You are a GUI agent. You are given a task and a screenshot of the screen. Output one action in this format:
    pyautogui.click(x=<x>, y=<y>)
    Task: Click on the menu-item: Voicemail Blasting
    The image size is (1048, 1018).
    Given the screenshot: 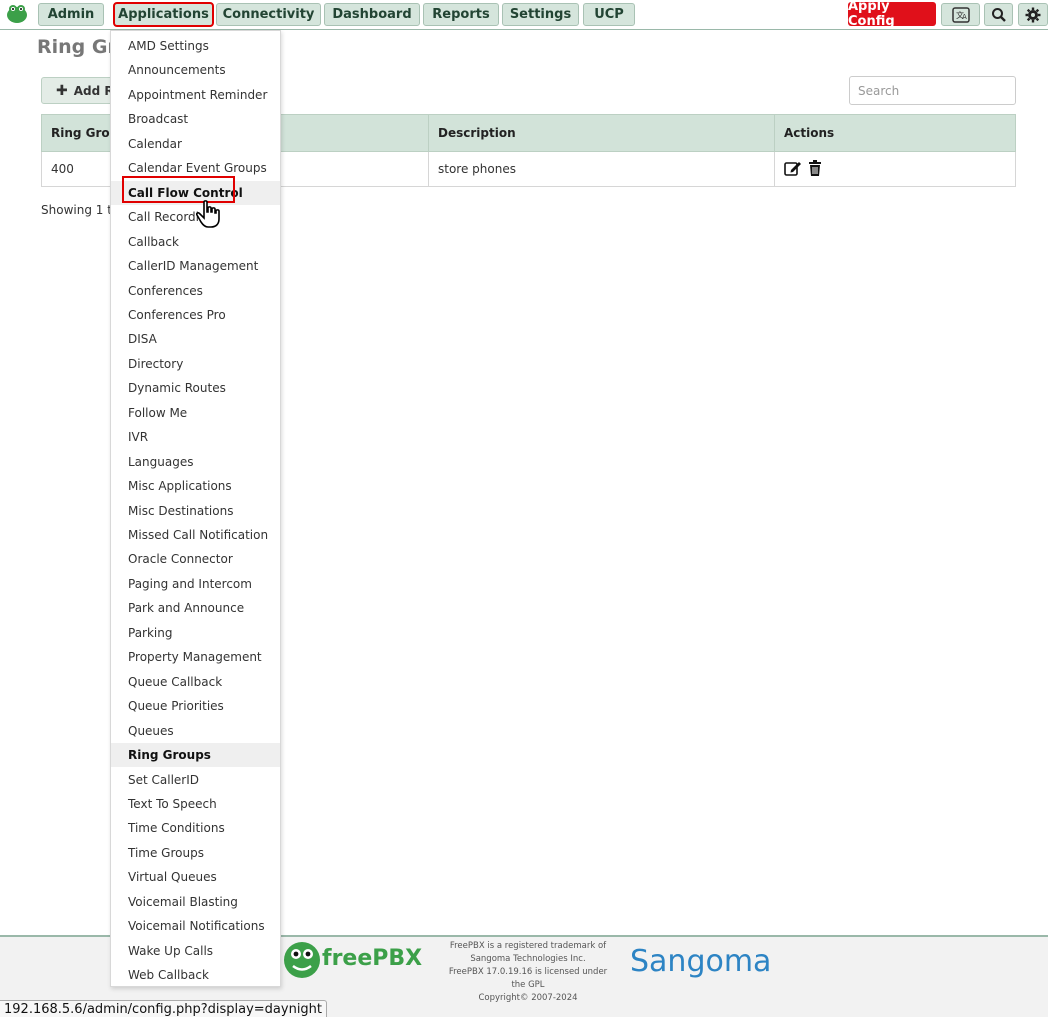 What is the action you would take?
    pyautogui.click(x=195, y=902)
    